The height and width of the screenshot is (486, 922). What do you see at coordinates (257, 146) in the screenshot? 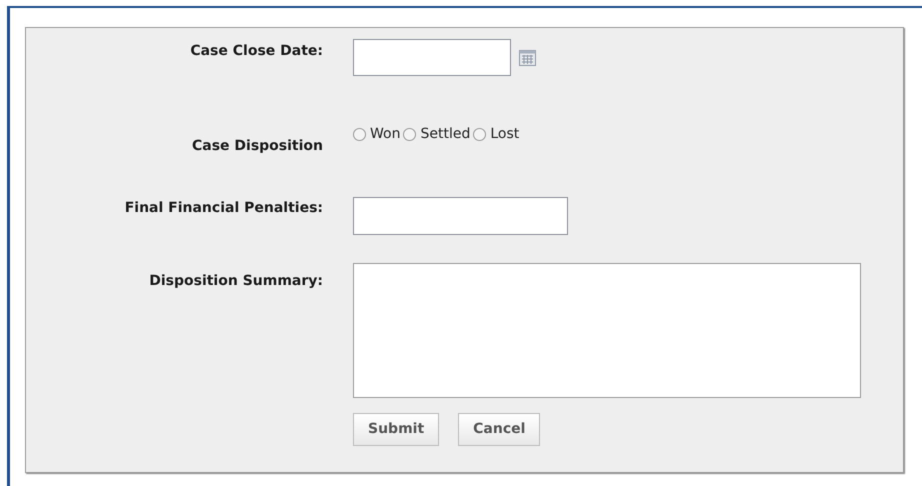
I see `field-label: Case Disposition` at bounding box center [257, 146].